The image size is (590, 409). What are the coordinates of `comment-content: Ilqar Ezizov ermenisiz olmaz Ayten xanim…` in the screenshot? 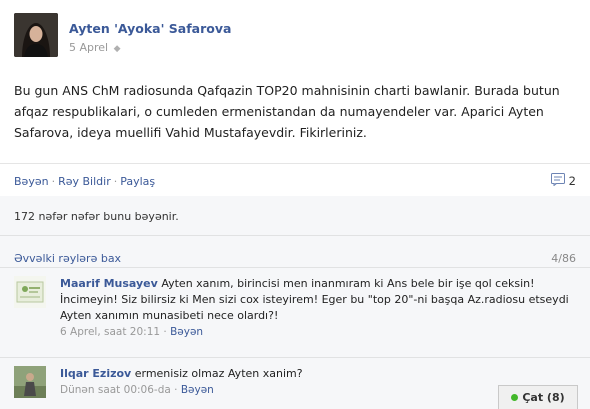 It's located at (315, 374).